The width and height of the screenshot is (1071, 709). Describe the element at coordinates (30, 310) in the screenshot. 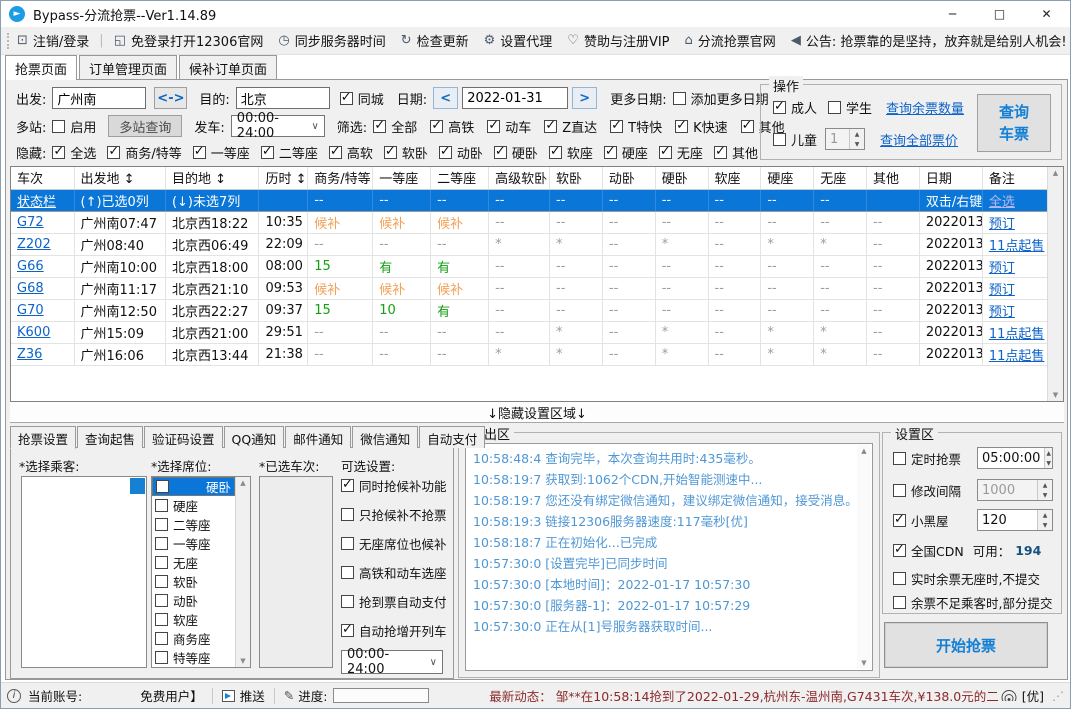

I see `train-link: G70` at that location.